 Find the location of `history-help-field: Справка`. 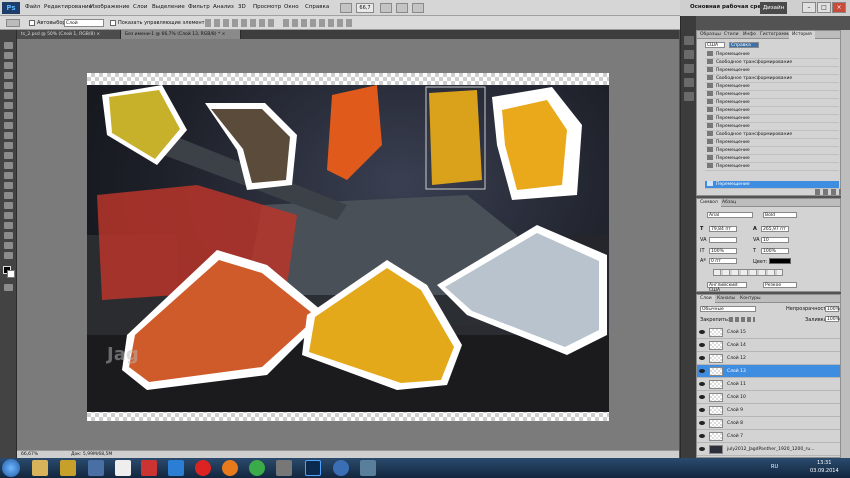

history-help-field: Справка is located at coordinates (744, 45).